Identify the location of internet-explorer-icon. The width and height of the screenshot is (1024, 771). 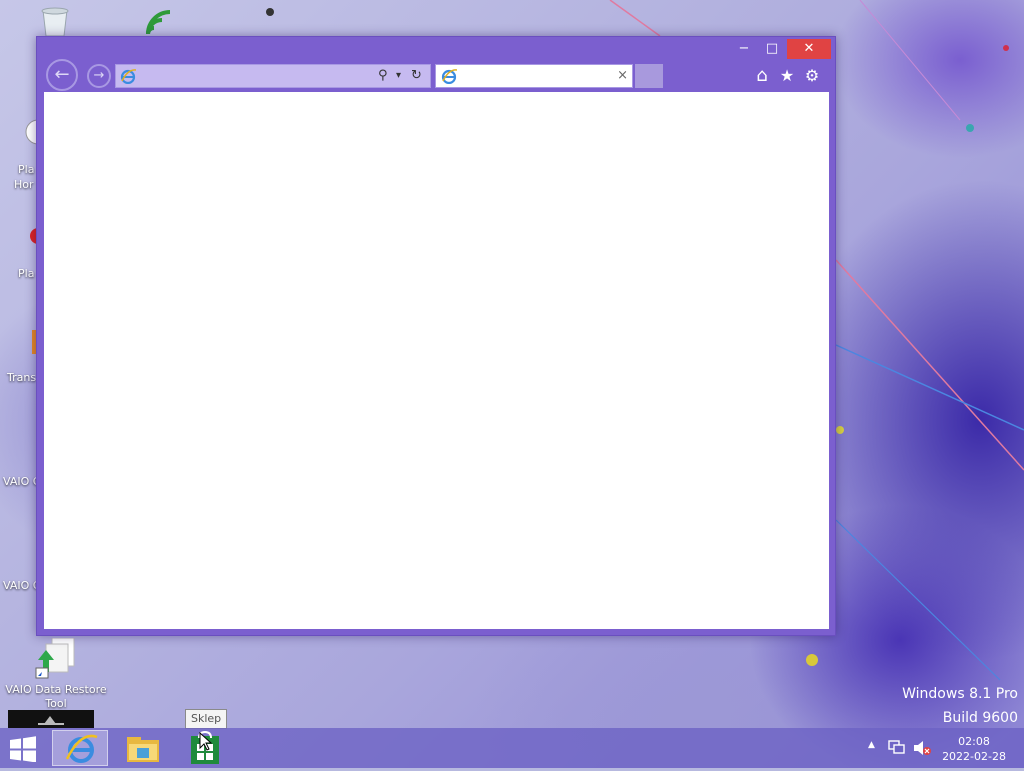
(81, 748).